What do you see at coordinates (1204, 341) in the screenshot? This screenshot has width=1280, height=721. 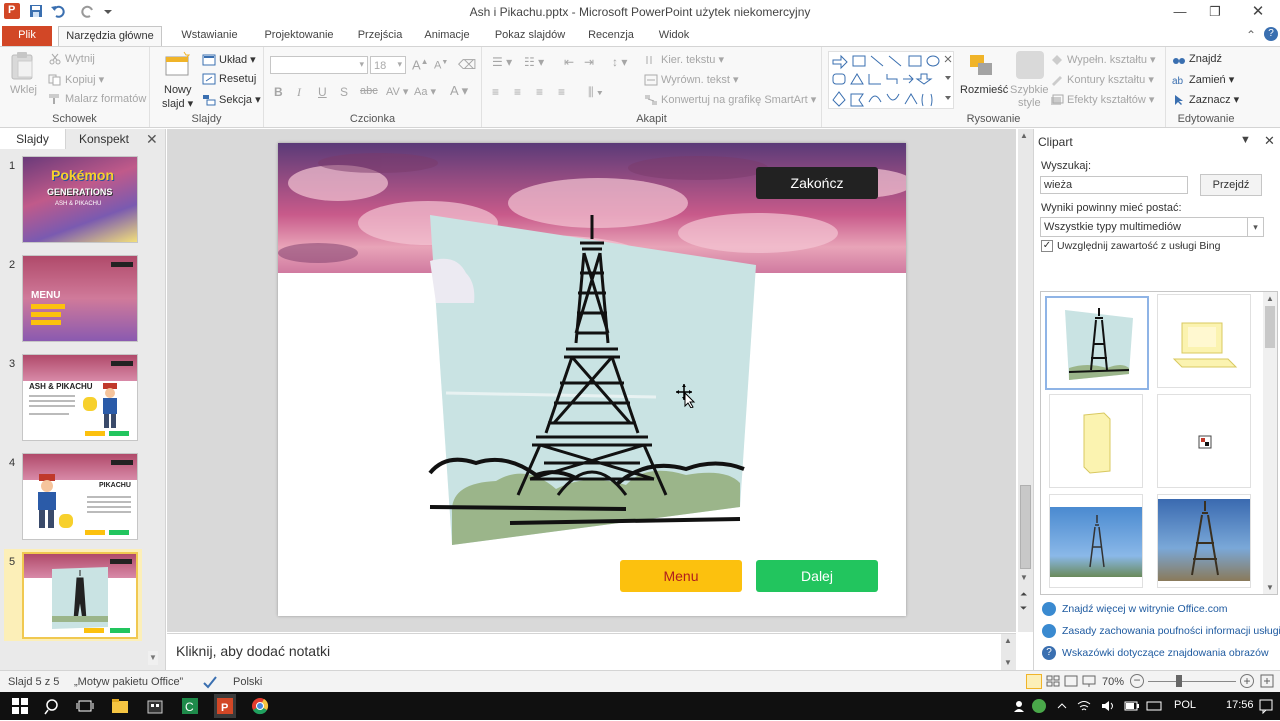 I see `clipart-result-computer` at bounding box center [1204, 341].